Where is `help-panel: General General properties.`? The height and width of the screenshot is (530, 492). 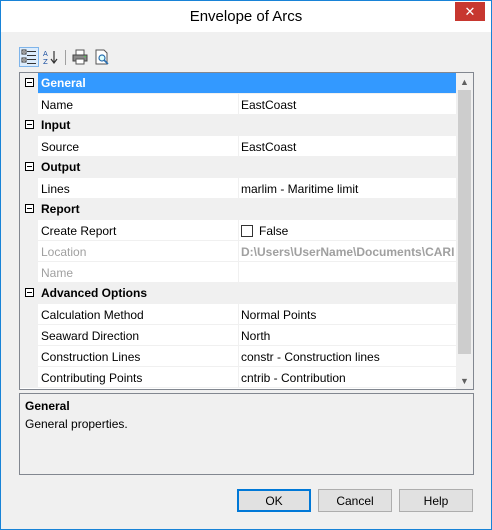 help-panel: General General properties. is located at coordinates (246, 434).